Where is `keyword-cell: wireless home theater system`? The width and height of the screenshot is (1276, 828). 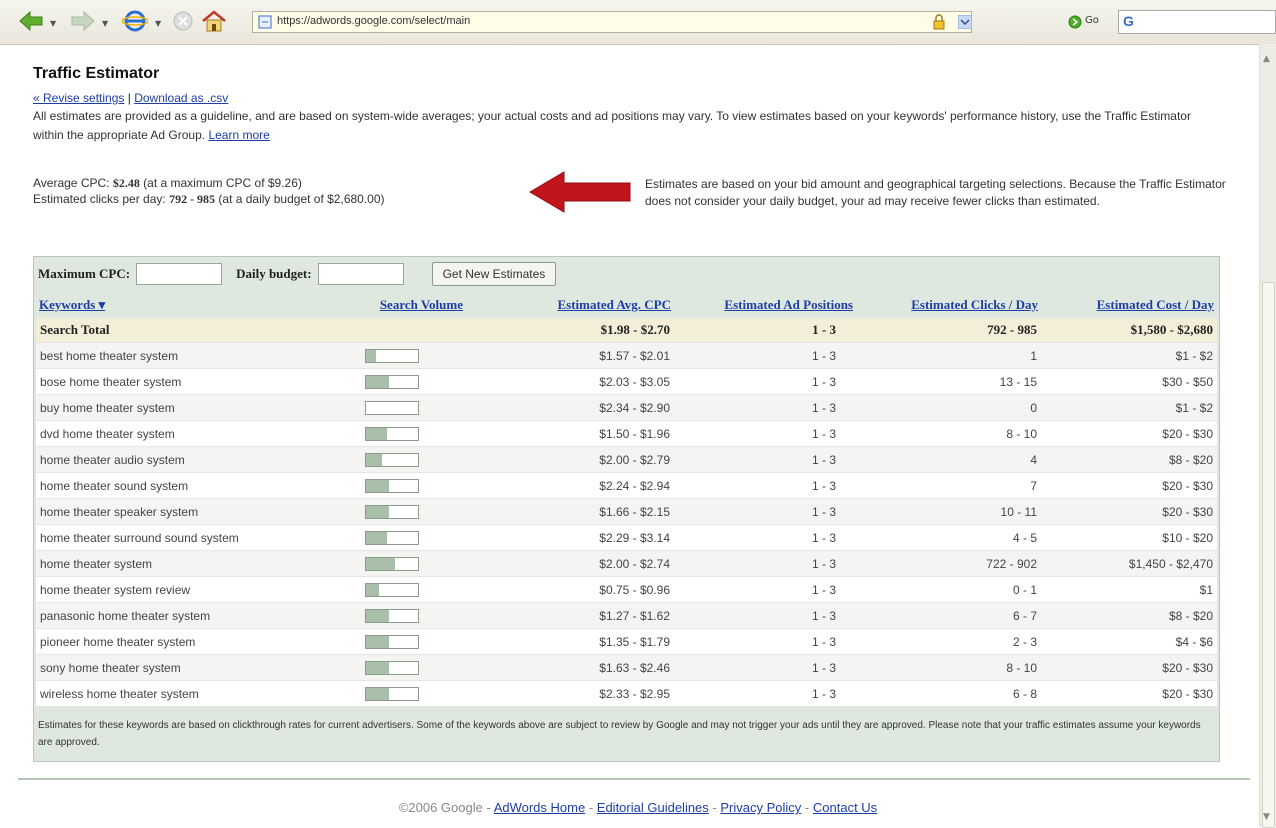 keyword-cell: wireless home theater system is located at coordinates (178, 693).